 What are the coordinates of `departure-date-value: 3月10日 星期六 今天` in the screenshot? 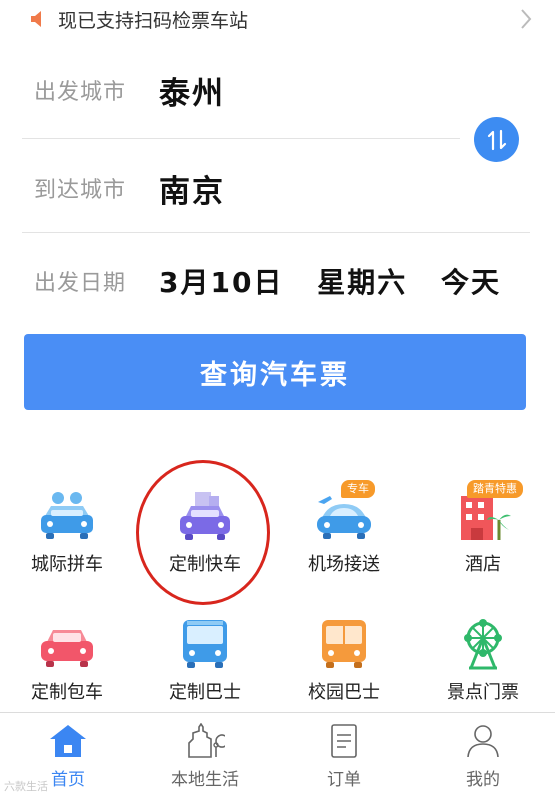 It's located at (341, 281).